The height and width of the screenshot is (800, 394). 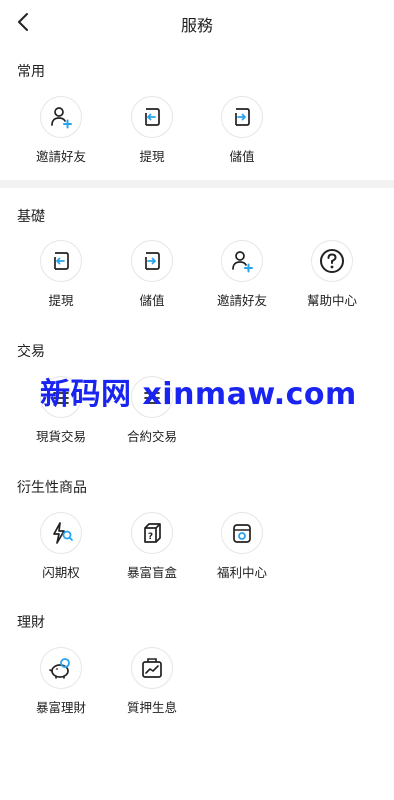 I want to click on service-label: 現貨交易, so click(x=60, y=436).